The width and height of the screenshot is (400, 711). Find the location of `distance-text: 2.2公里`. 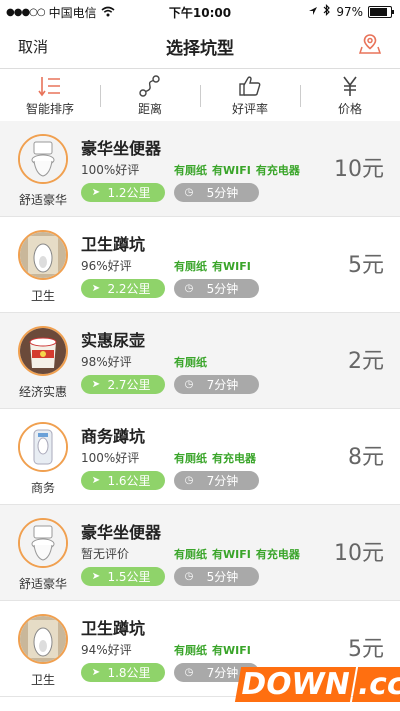

distance-text: 2.2公里 is located at coordinates (129, 289).